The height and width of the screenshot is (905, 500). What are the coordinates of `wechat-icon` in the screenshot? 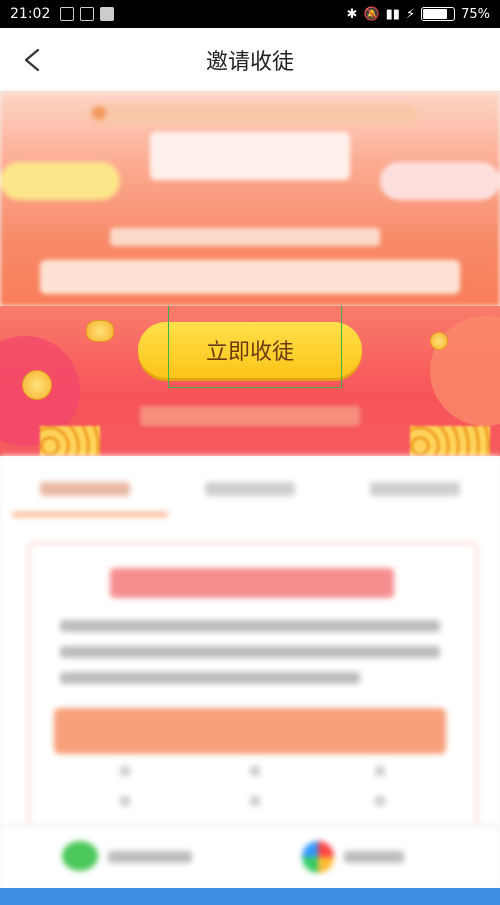 It's located at (80, 856).